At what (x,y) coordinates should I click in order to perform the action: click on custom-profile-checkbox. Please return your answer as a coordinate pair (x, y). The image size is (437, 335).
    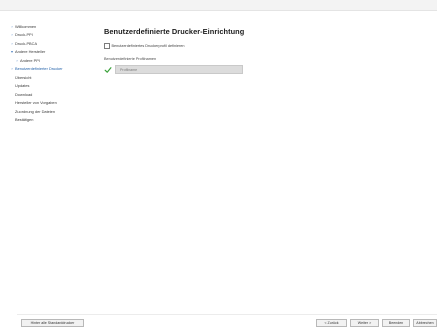
    Looking at the image, I should click on (107, 46).